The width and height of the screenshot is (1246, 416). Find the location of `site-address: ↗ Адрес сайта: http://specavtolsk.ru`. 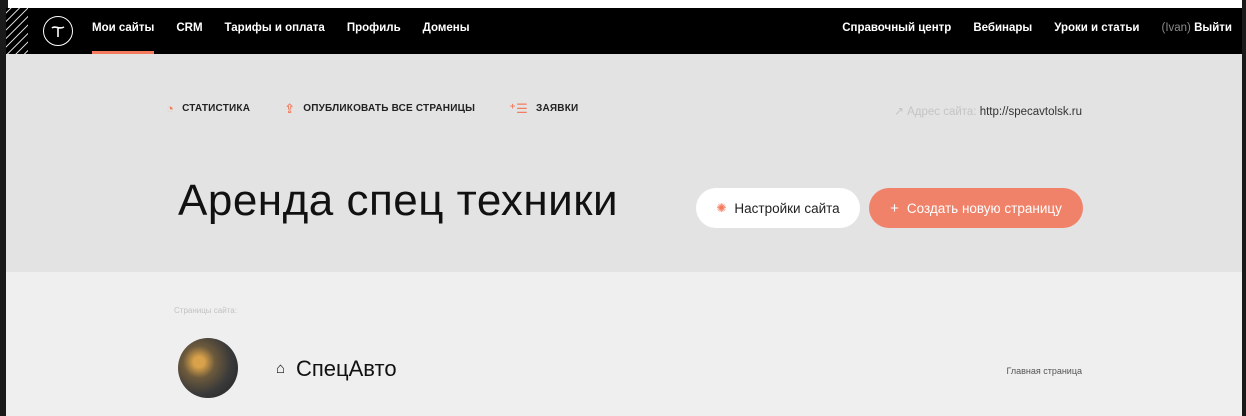

site-address: ↗ Адрес сайта: http://specavtolsk.ru is located at coordinates (988, 111).